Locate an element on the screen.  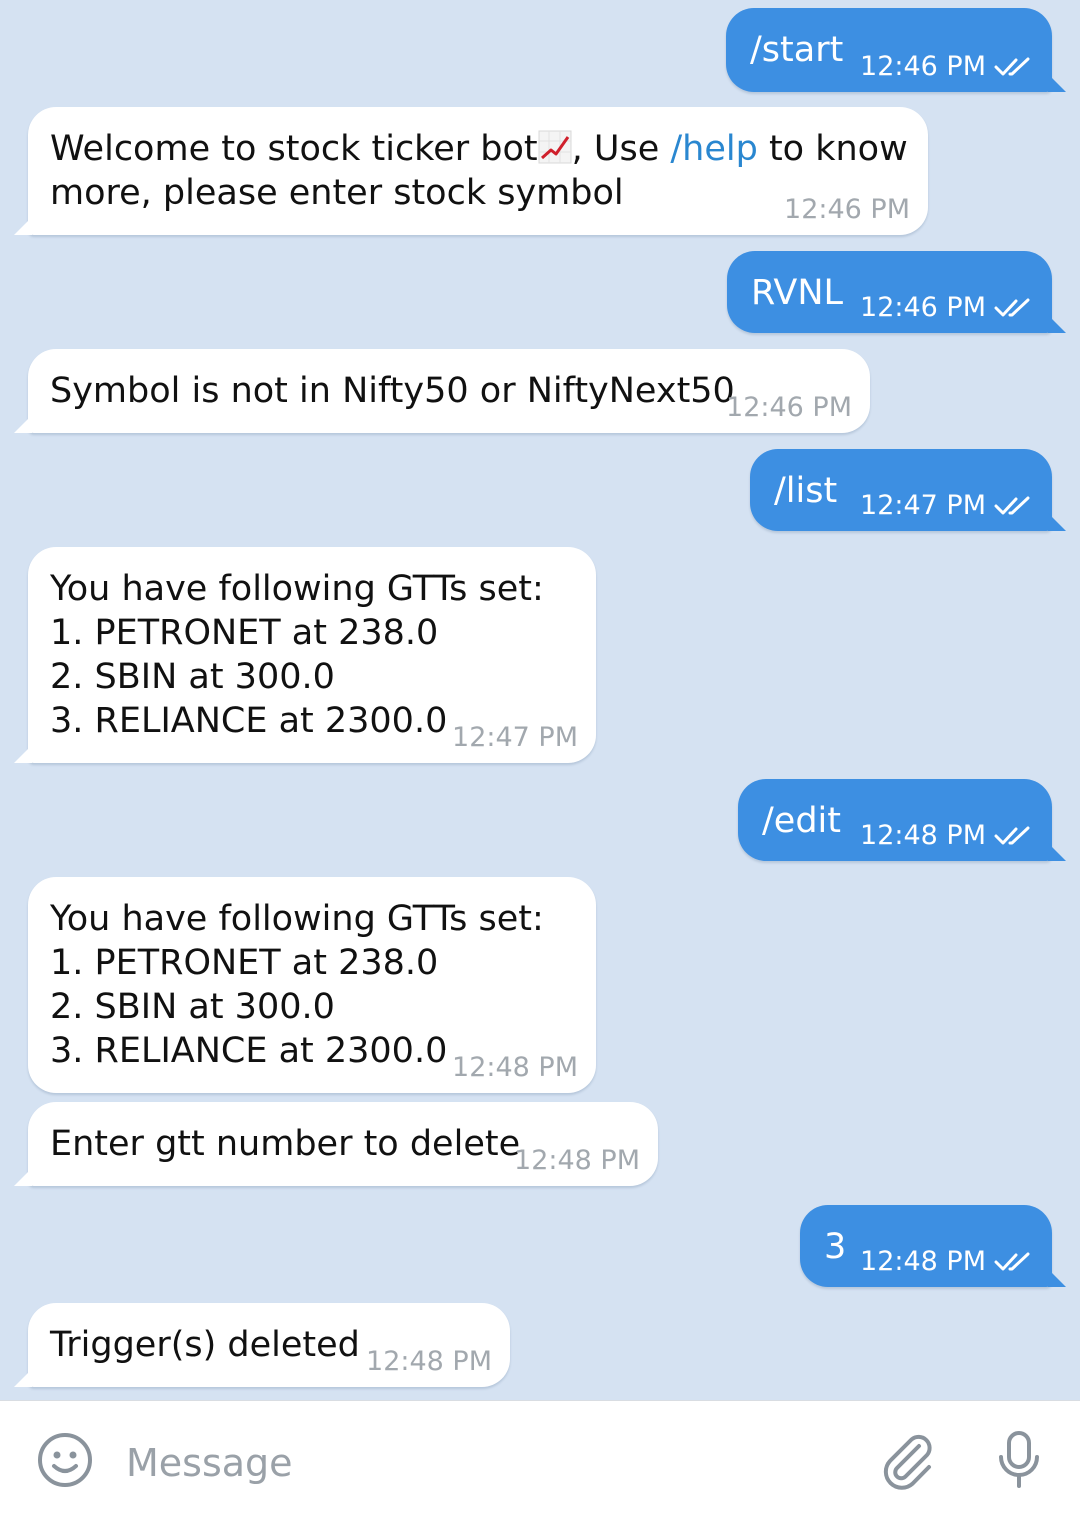
microphone-icon is located at coordinates (1019, 1459).